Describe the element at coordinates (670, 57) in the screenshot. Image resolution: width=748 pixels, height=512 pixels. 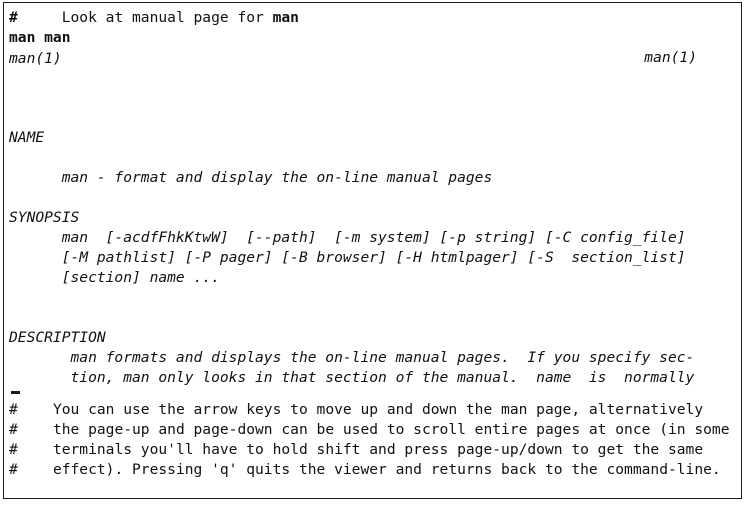
I see `man-header-right: man(1)` at that location.